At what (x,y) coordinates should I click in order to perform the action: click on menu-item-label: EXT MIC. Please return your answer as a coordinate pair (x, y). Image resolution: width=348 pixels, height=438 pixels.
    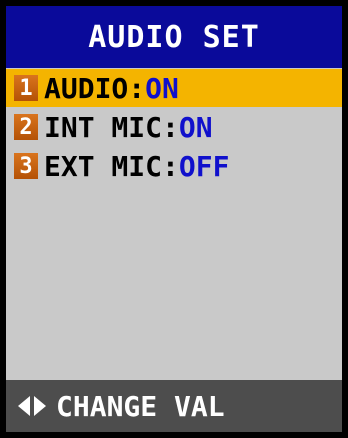
    Looking at the image, I should click on (103, 166).